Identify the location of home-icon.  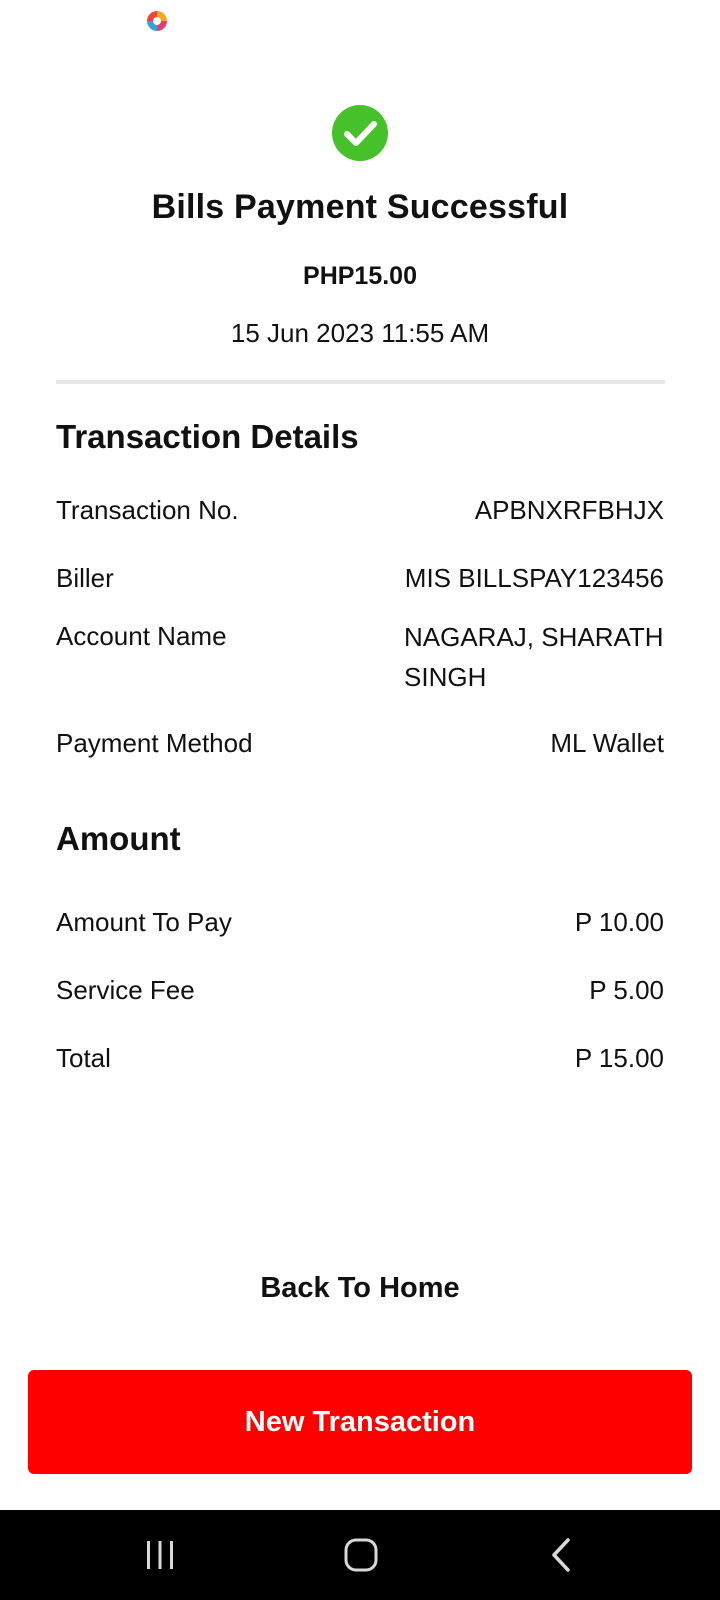
(361, 1555).